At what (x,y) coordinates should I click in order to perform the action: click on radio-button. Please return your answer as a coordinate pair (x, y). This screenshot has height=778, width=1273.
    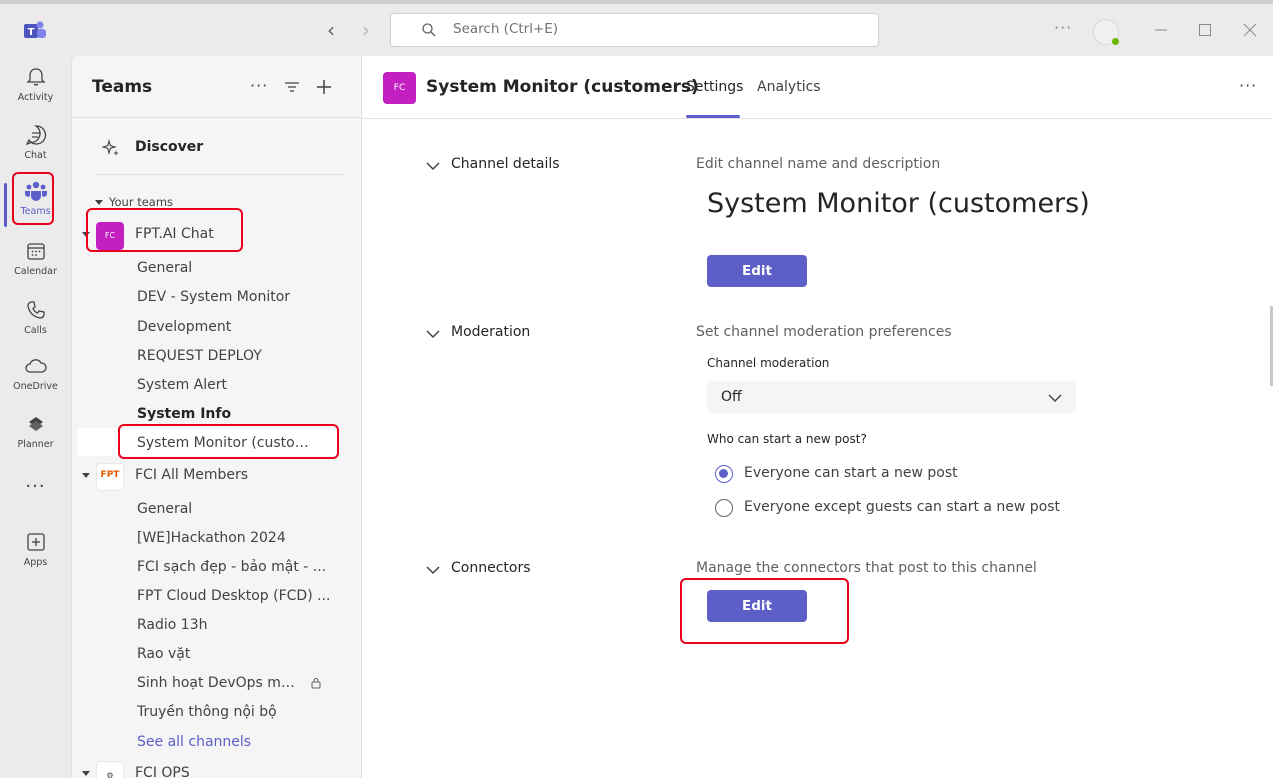
    Looking at the image, I should click on (724, 508).